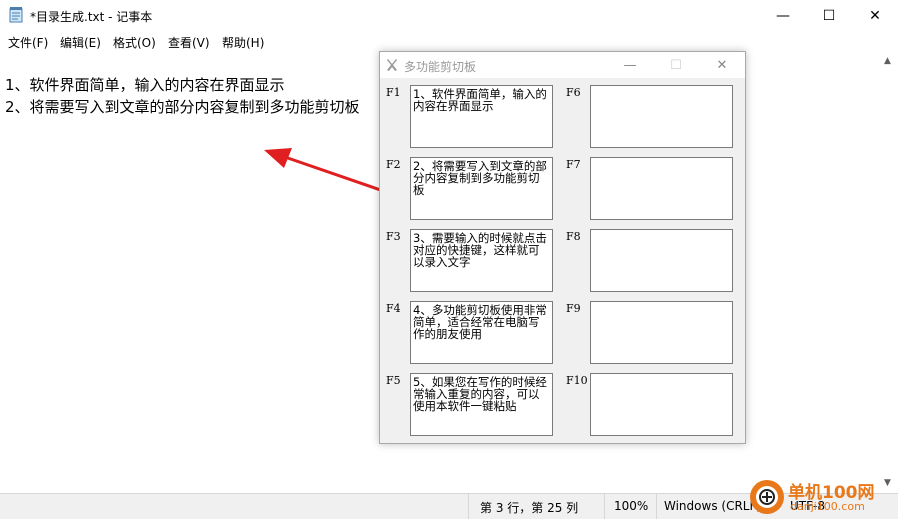 The height and width of the screenshot is (519, 898). I want to click on status-line-ending: Windows (CRLF), so click(713, 506).